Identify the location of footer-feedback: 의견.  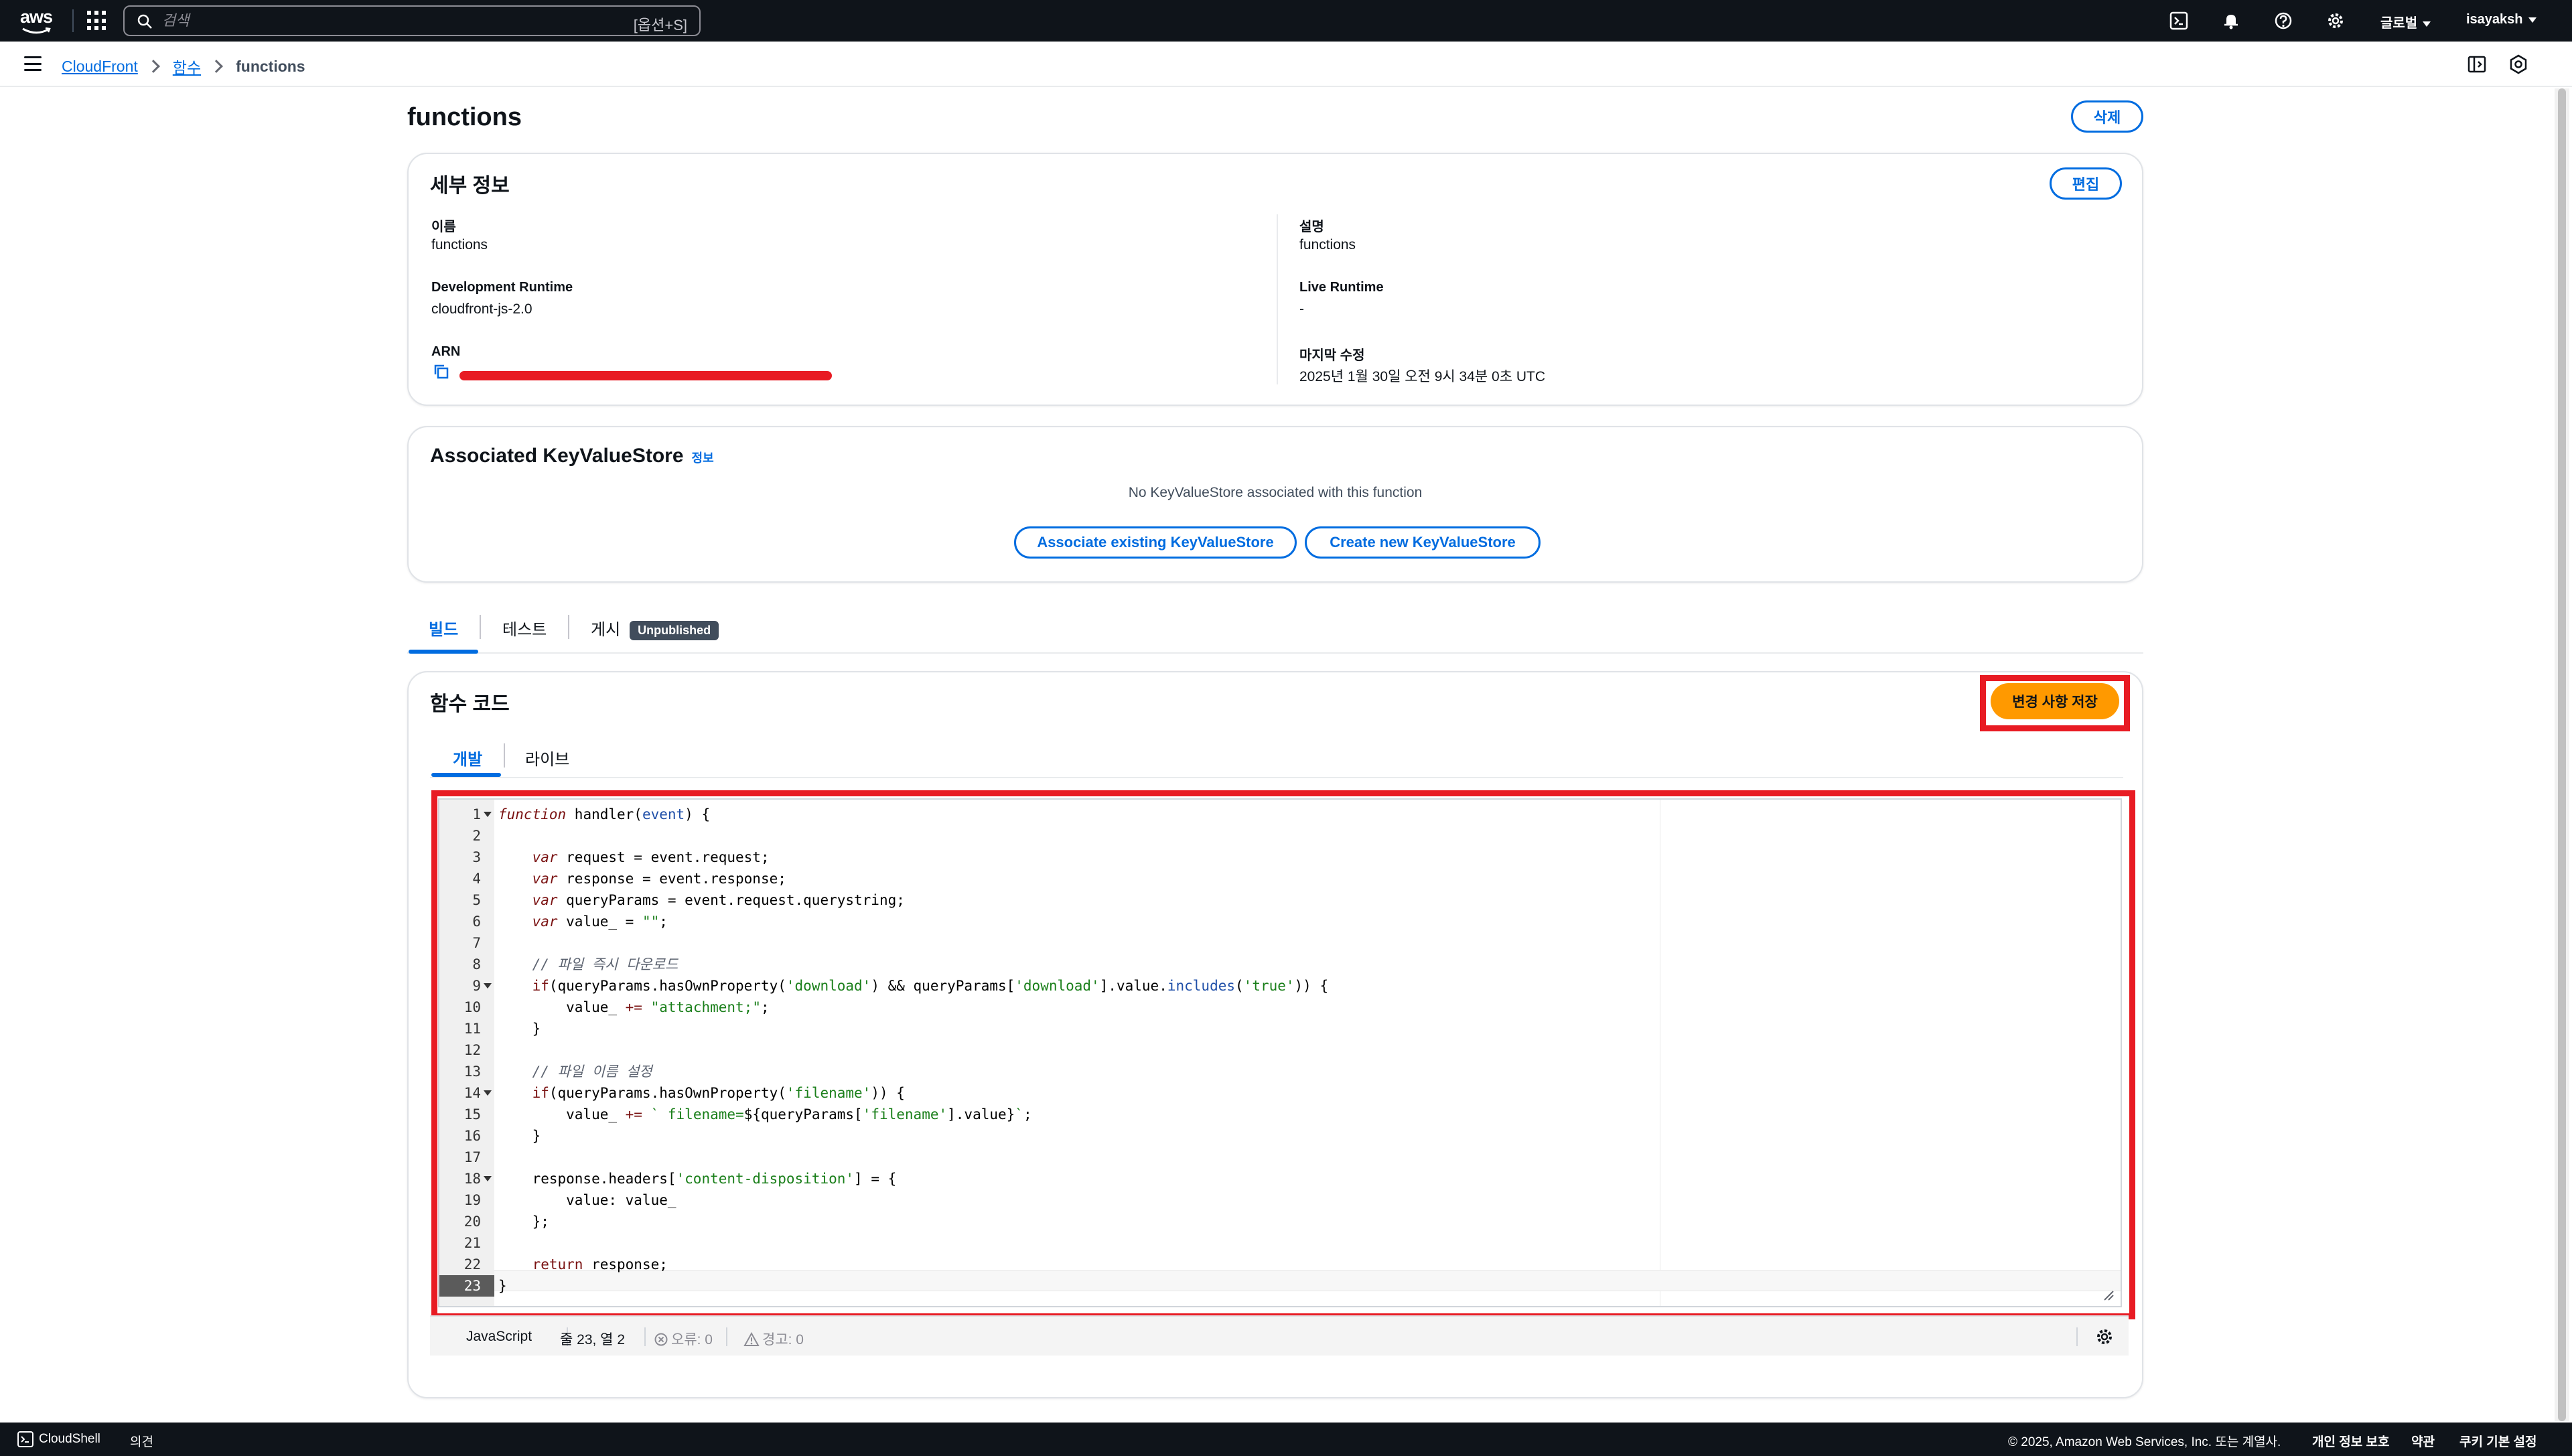
(141, 1441).